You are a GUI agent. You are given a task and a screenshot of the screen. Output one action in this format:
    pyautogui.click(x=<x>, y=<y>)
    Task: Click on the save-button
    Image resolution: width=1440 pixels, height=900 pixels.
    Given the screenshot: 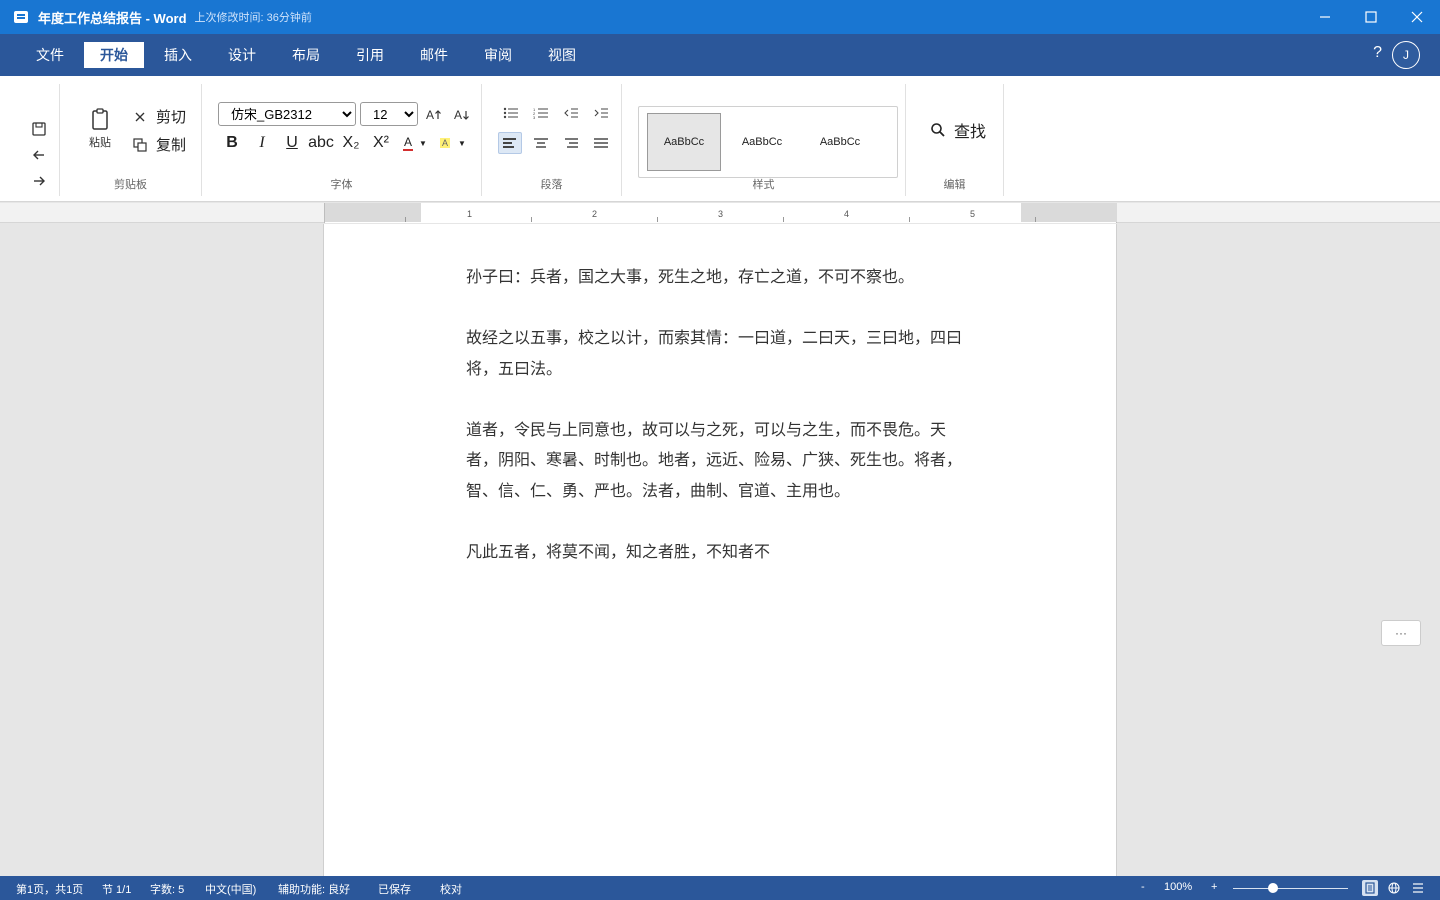 What is the action you would take?
    pyautogui.click(x=39, y=129)
    